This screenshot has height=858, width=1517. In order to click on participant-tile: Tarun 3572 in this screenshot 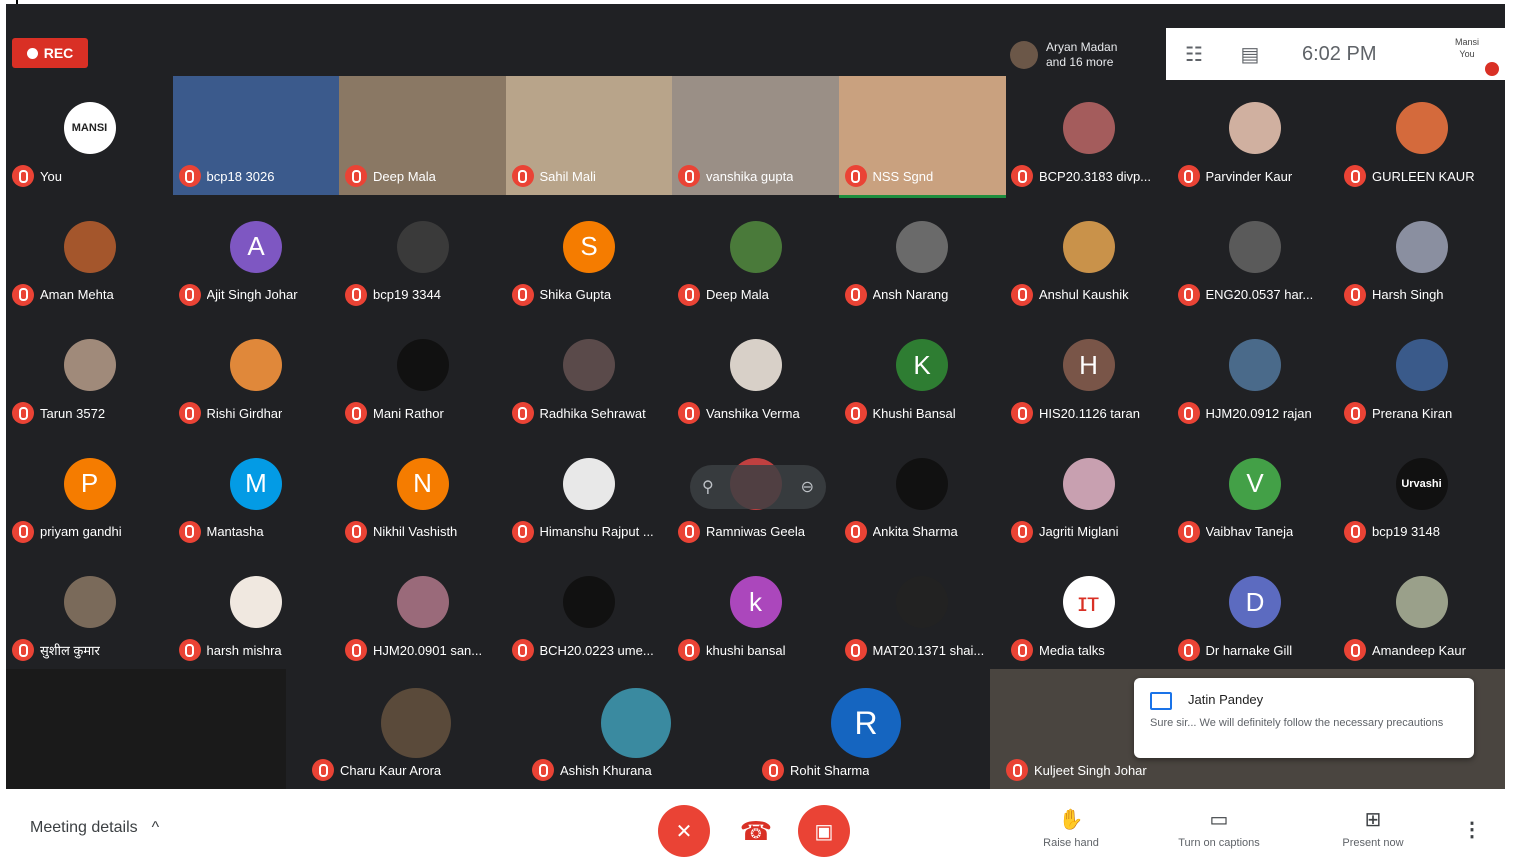, I will do `click(89, 372)`.